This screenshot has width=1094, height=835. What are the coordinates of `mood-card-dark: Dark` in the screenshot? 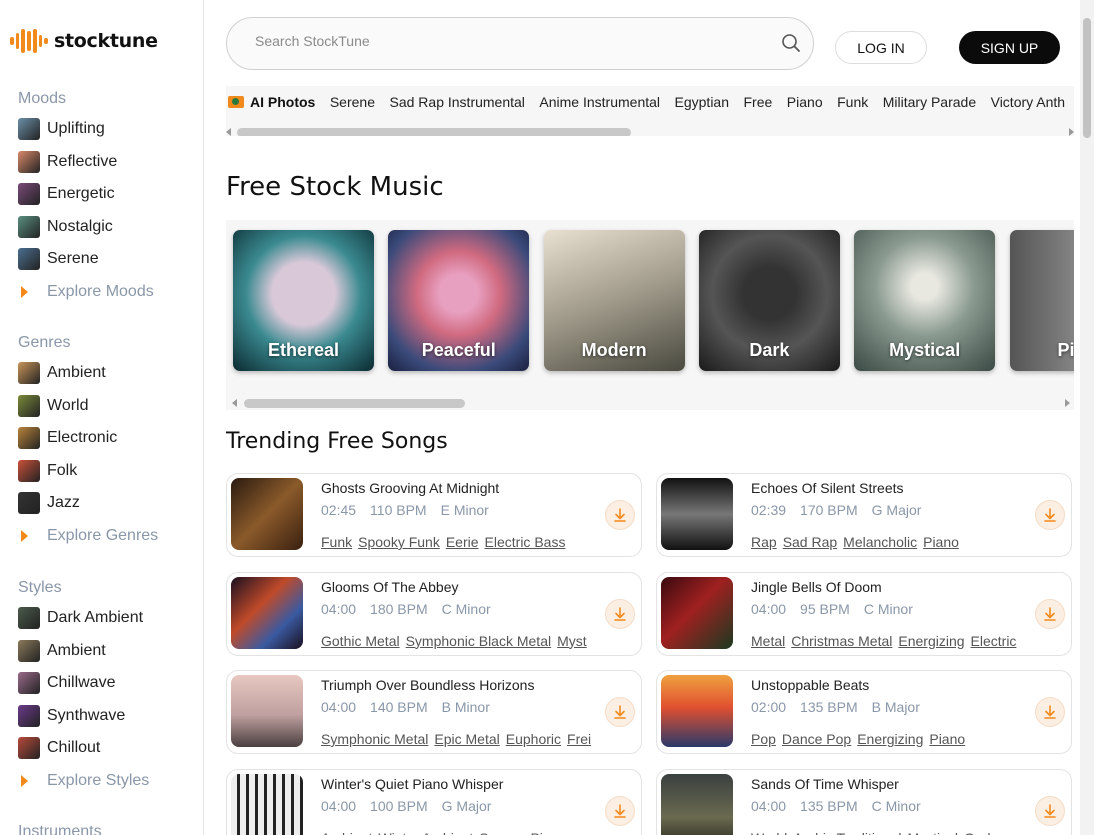 It's located at (769, 300).